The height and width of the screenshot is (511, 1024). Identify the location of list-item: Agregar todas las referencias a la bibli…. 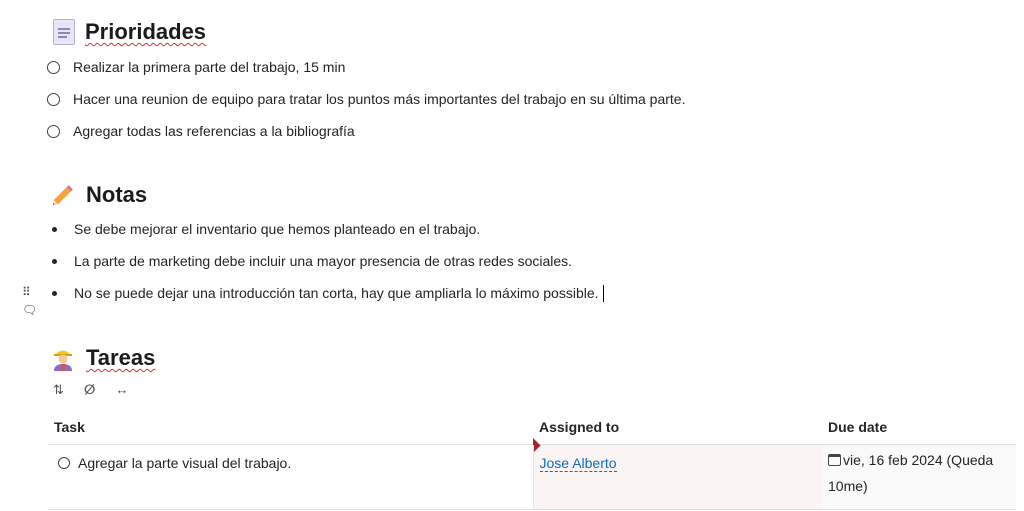
(366, 131).